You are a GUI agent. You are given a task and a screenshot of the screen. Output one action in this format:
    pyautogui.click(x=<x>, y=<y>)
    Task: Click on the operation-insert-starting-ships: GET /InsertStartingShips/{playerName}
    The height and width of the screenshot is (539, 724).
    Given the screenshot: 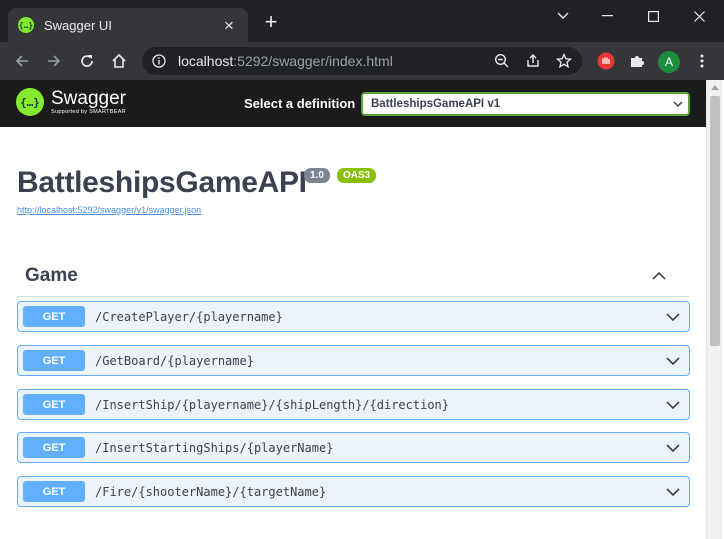 What is the action you would take?
    pyautogui.click(x=353, y=447)
    